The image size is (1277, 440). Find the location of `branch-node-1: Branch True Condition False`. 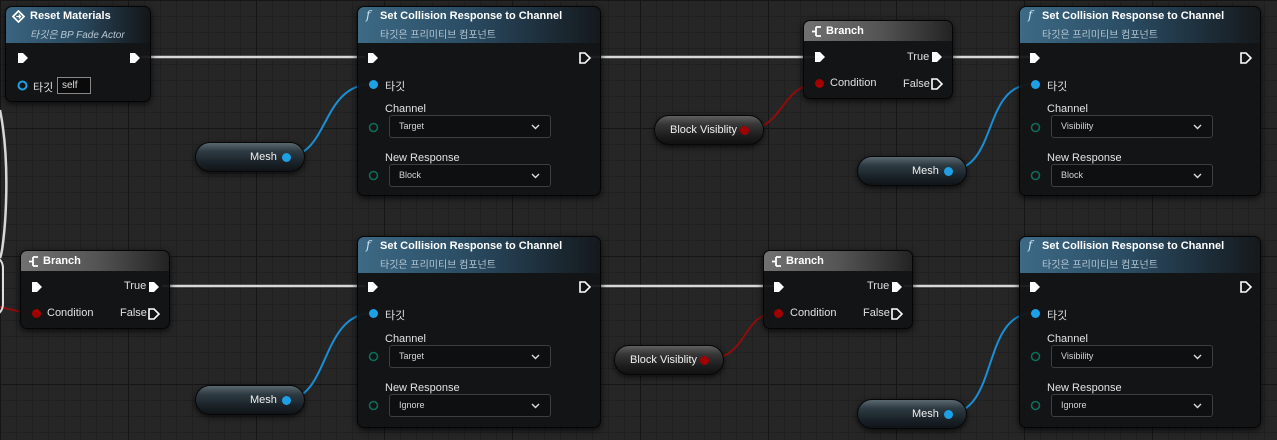

branch-node-1: Branch True Condition False is located at coordinates (878, 59).